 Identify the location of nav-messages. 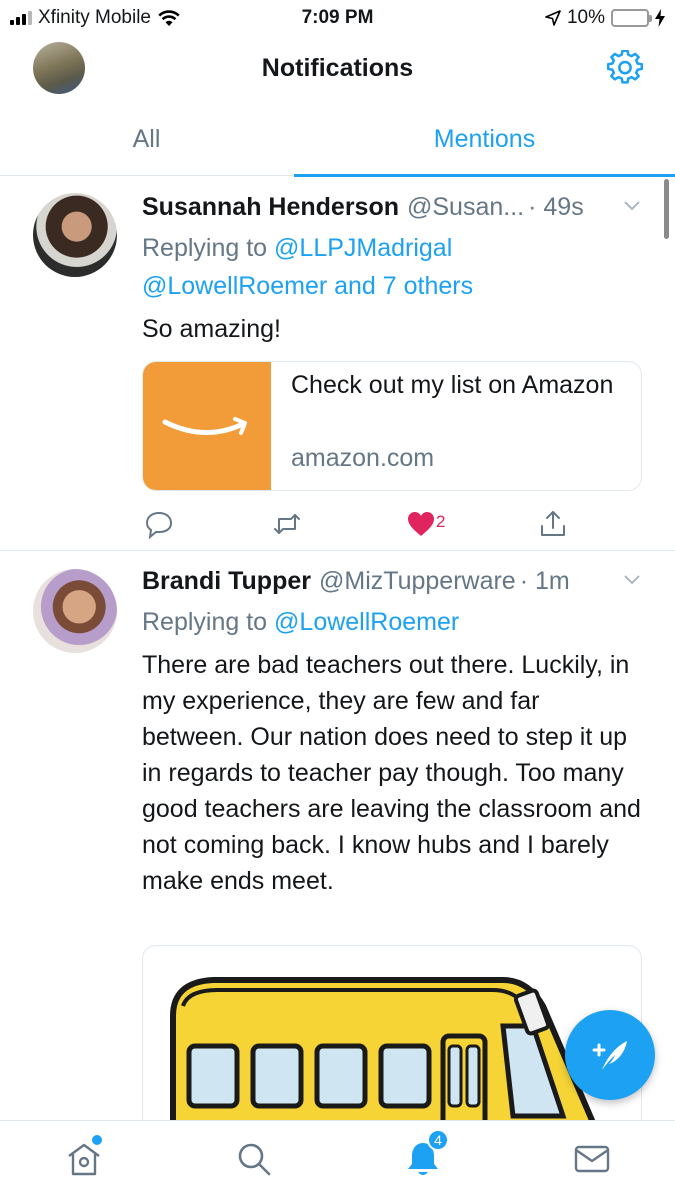
(592, 1159).